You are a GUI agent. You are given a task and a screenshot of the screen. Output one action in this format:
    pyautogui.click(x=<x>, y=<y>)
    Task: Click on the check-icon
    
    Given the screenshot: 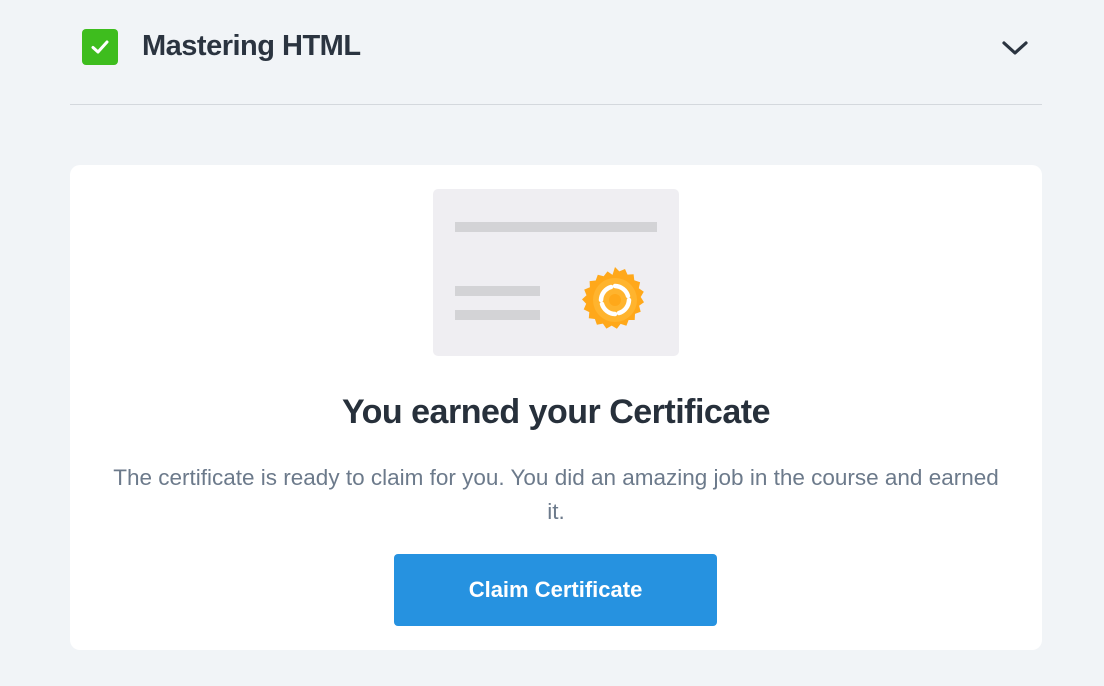 What is the action you would take?
    pyautogui.click(x=100, y=47)
    